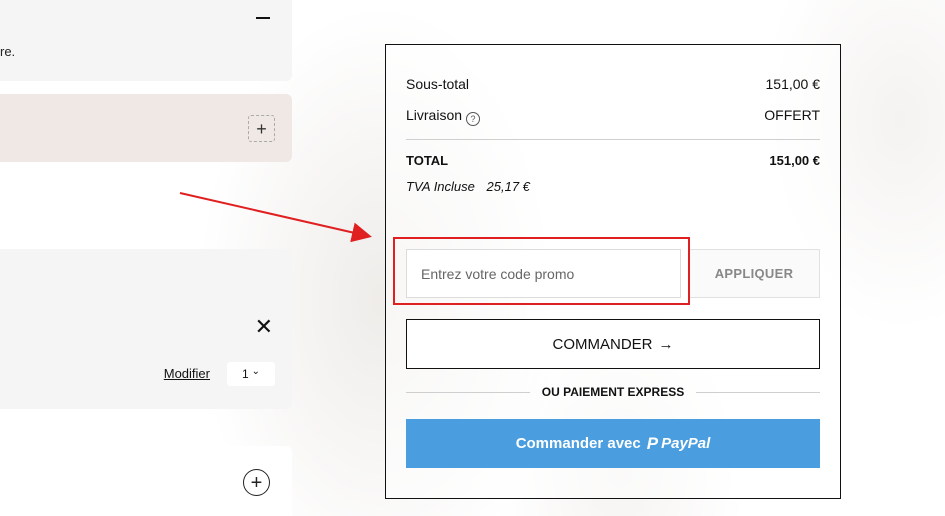 Image resolution: width=945 pixels, height=516 pixels. I want to click on accordion-section-open: re., so click(146, 40).